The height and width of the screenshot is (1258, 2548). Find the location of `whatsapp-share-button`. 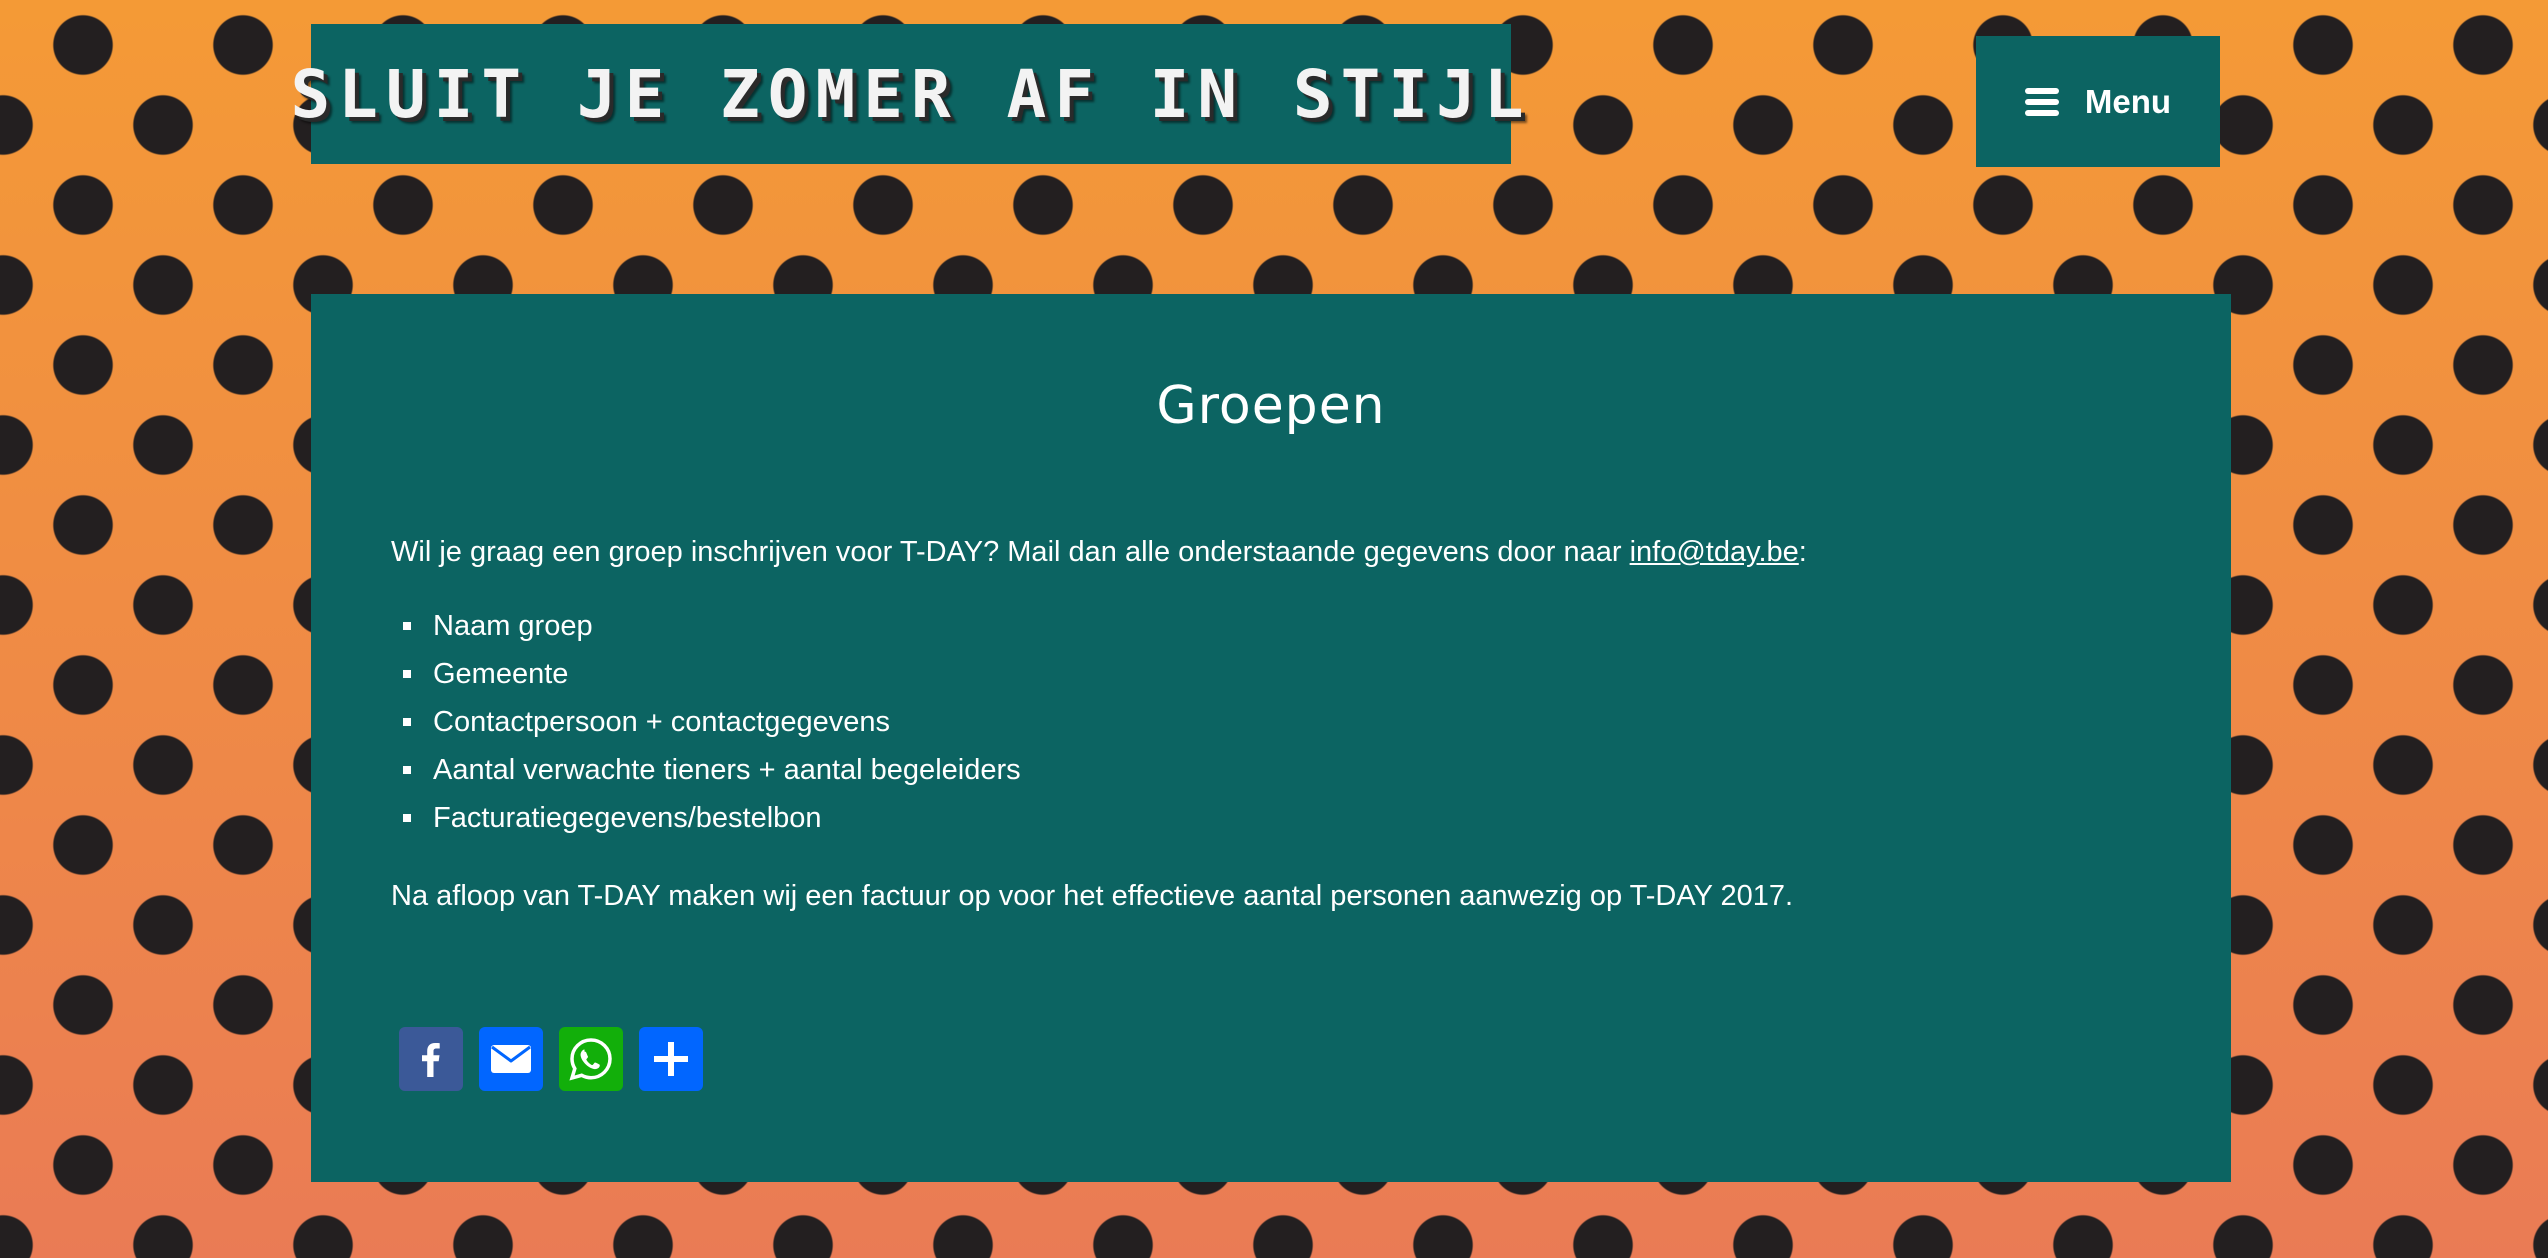

whatsapp-share-button is located at coordinates (591, 1059).